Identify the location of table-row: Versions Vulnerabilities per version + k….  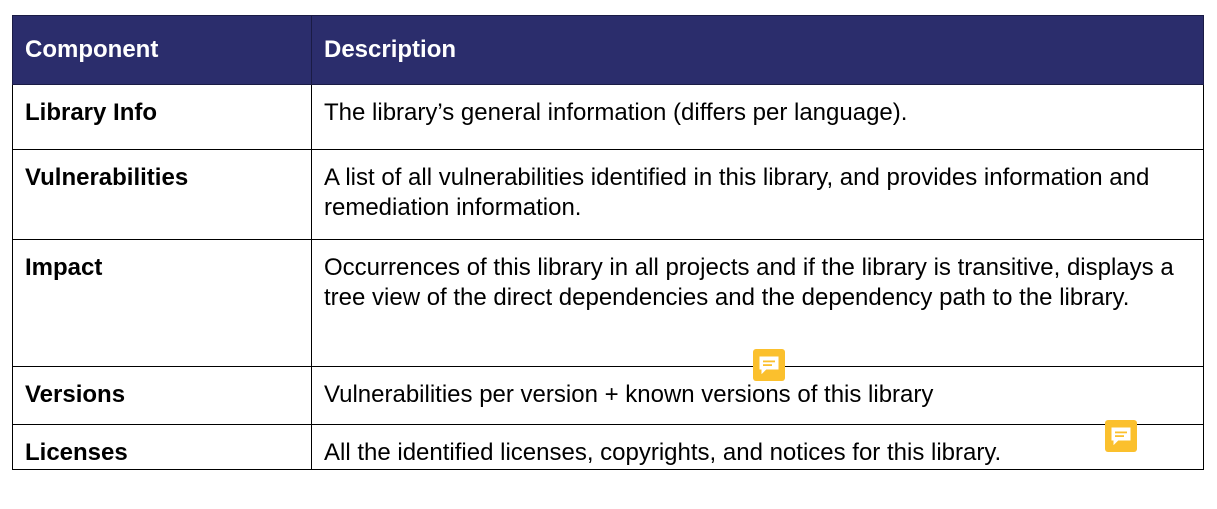
(608, 395).